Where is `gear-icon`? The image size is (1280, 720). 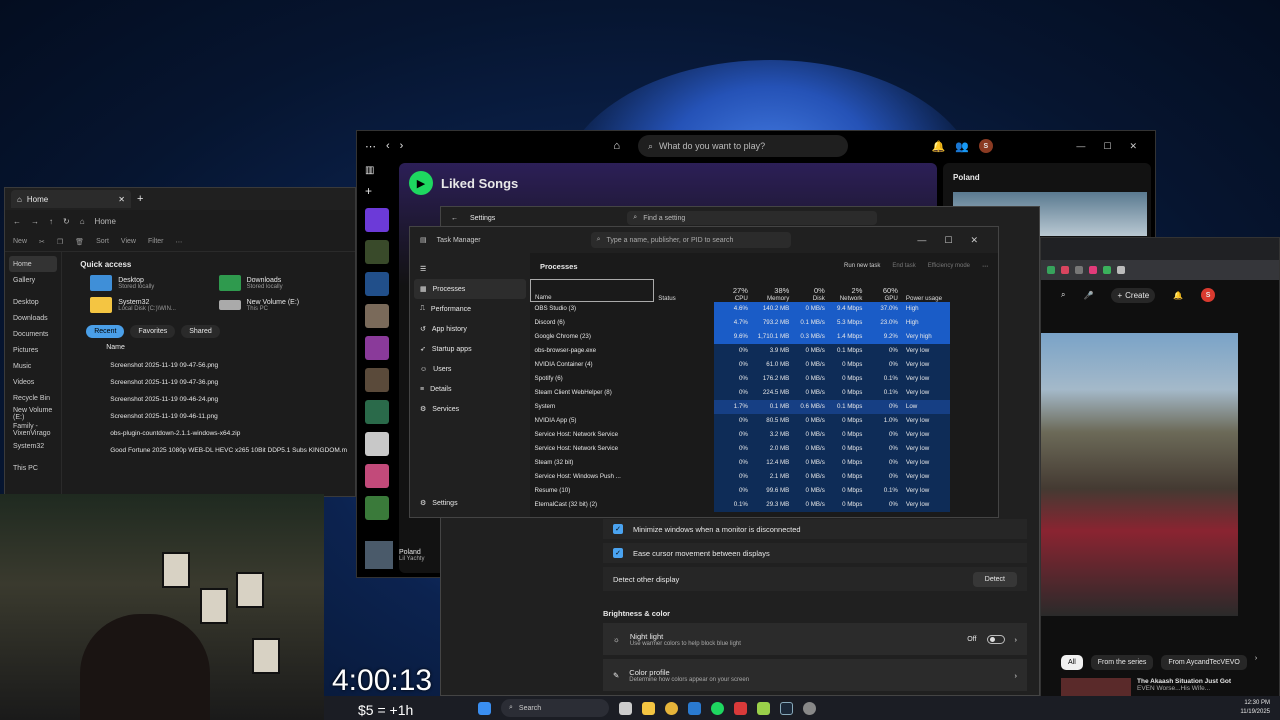
gear-icon is located at coordinates (809, 708).